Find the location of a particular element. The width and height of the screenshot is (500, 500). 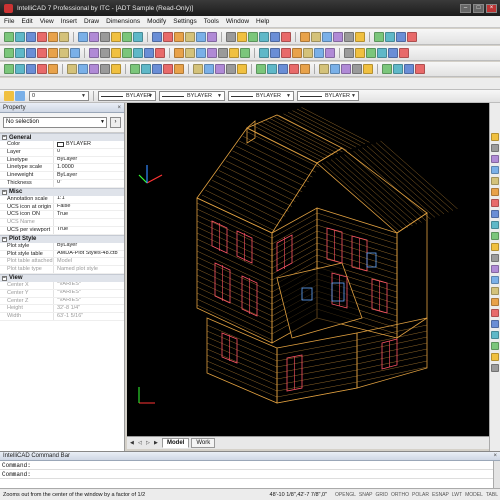

property-row: Center Z *VARIES* is located at coordinates (62, 301).